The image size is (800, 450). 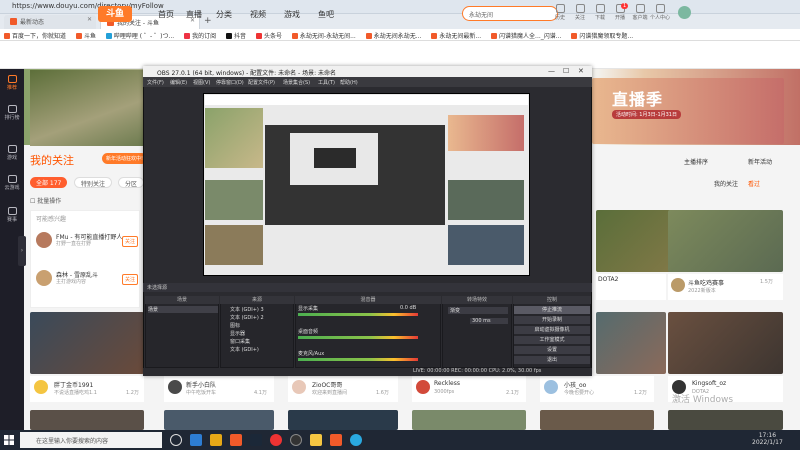 I want to click on list-item: FMu - 有可能直播打野人 打野一直在打野 关注, so click(x=87, y=243).